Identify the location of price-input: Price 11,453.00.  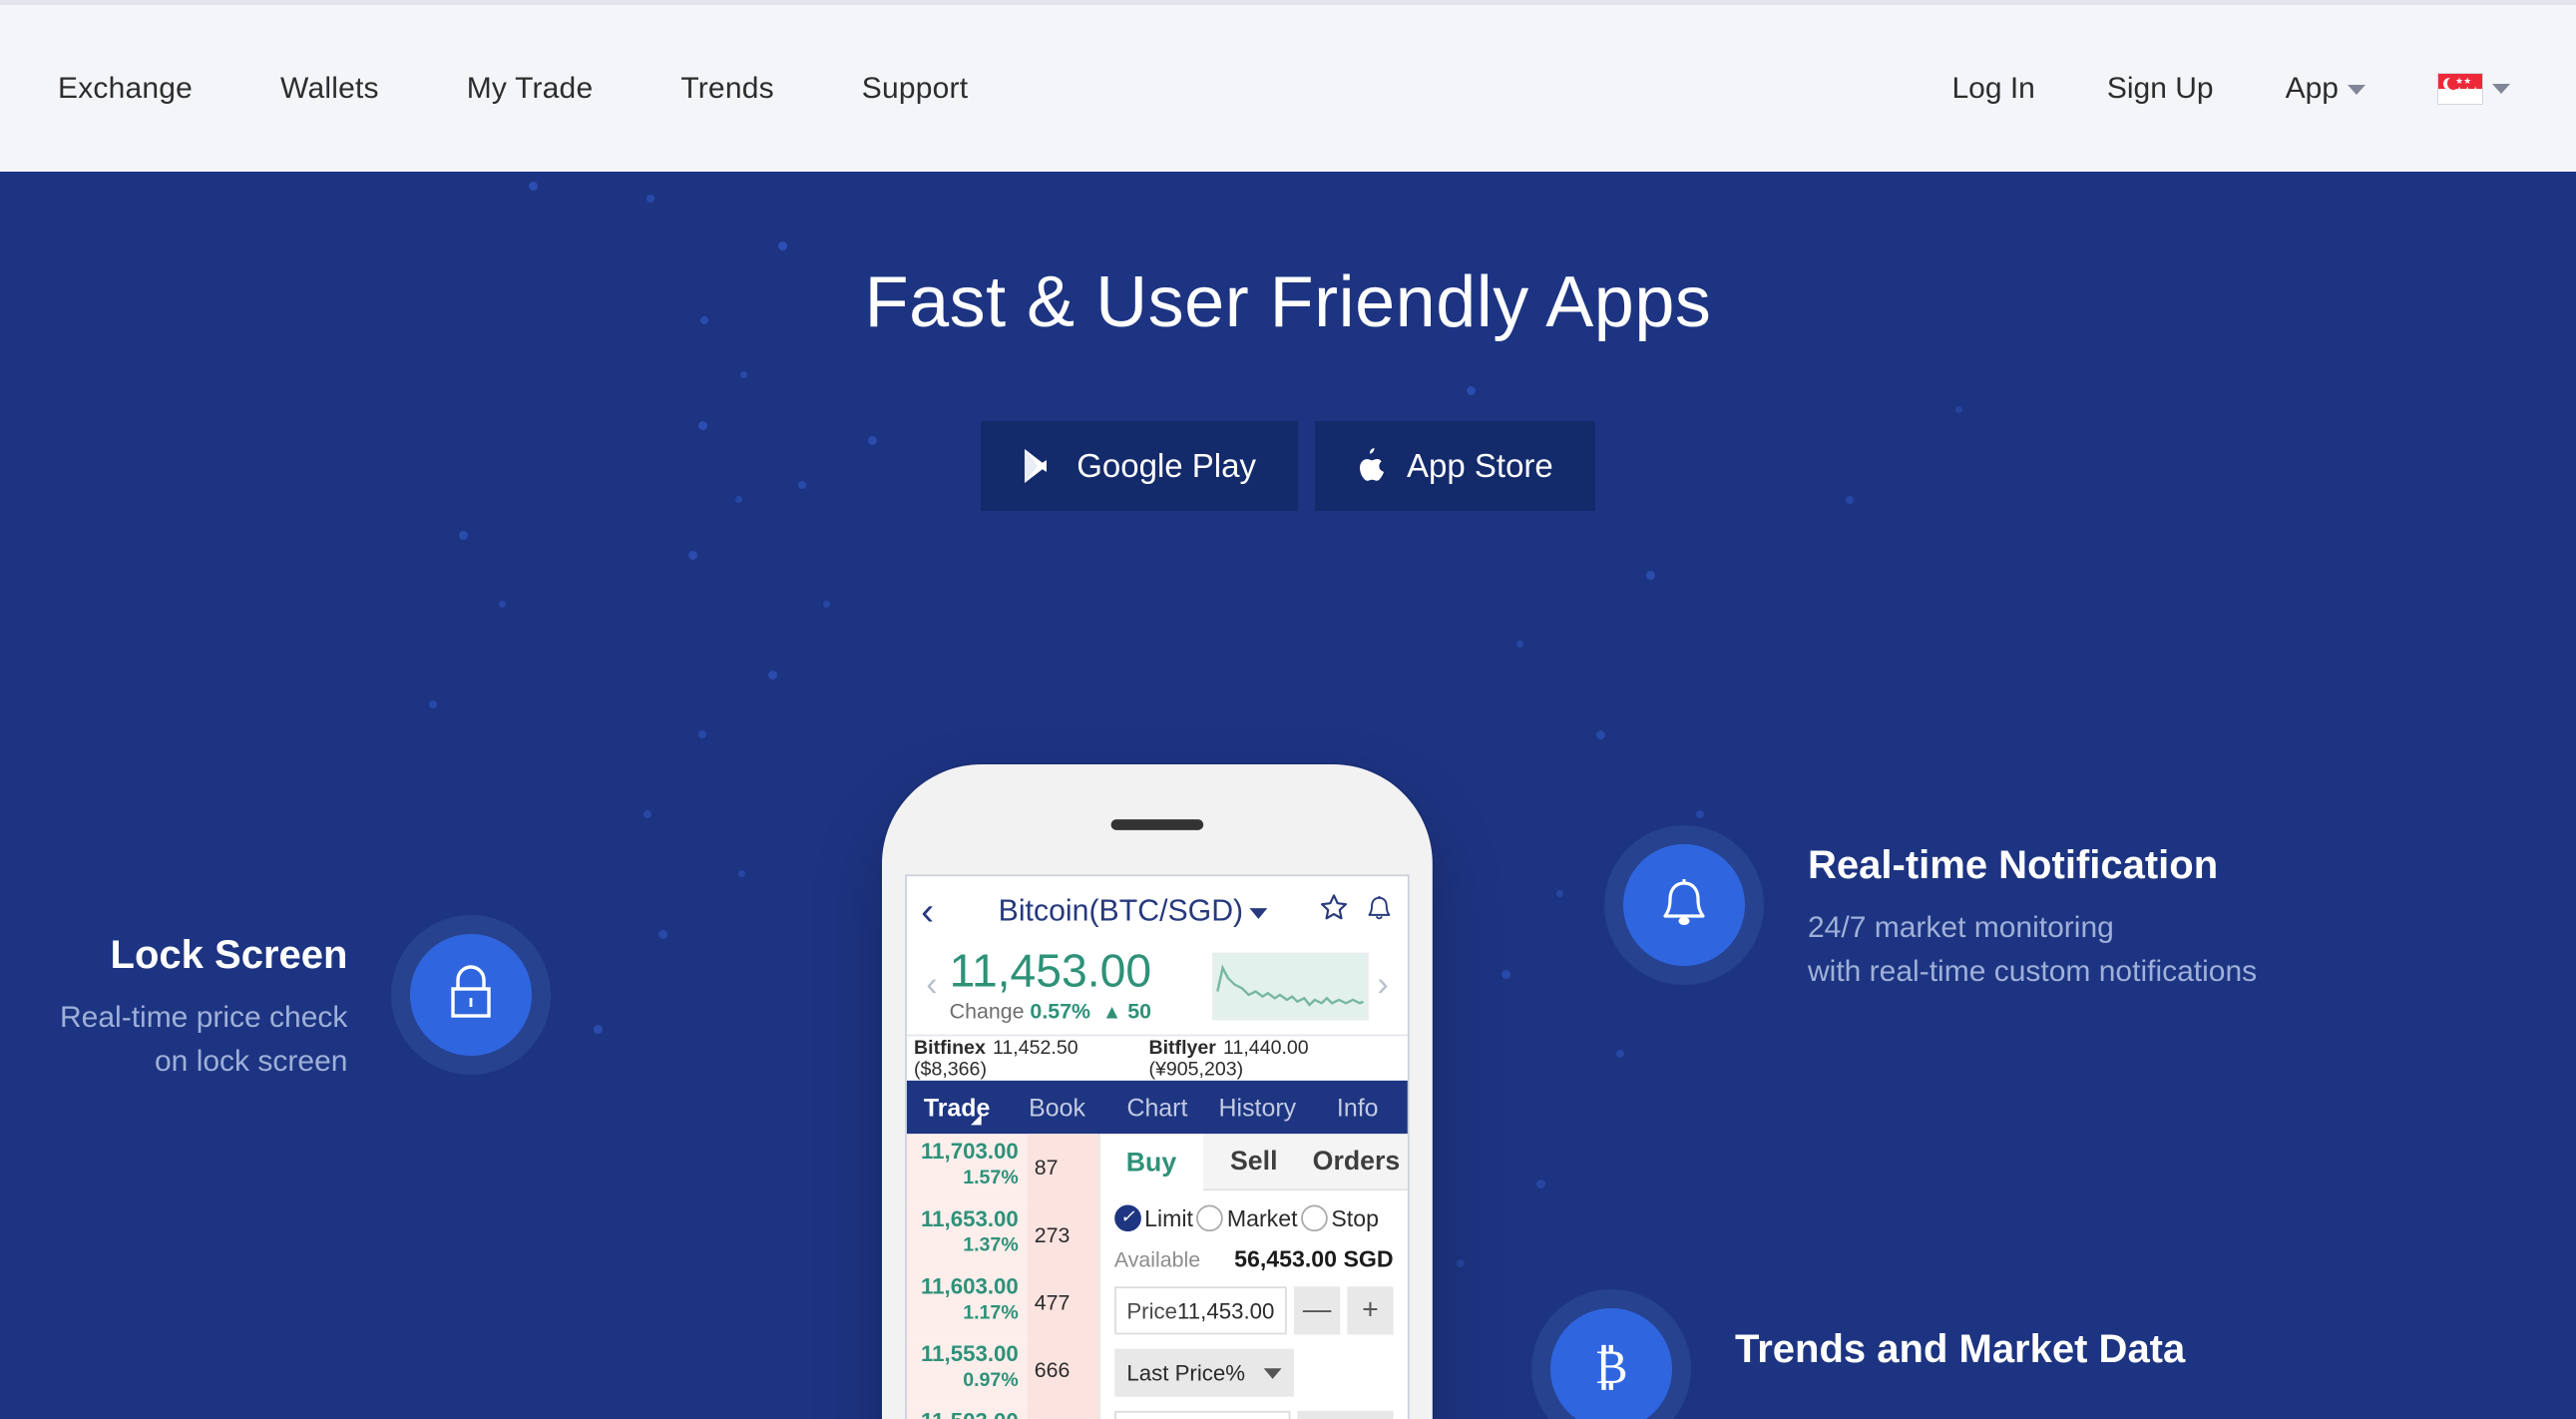
(1200, 1310).